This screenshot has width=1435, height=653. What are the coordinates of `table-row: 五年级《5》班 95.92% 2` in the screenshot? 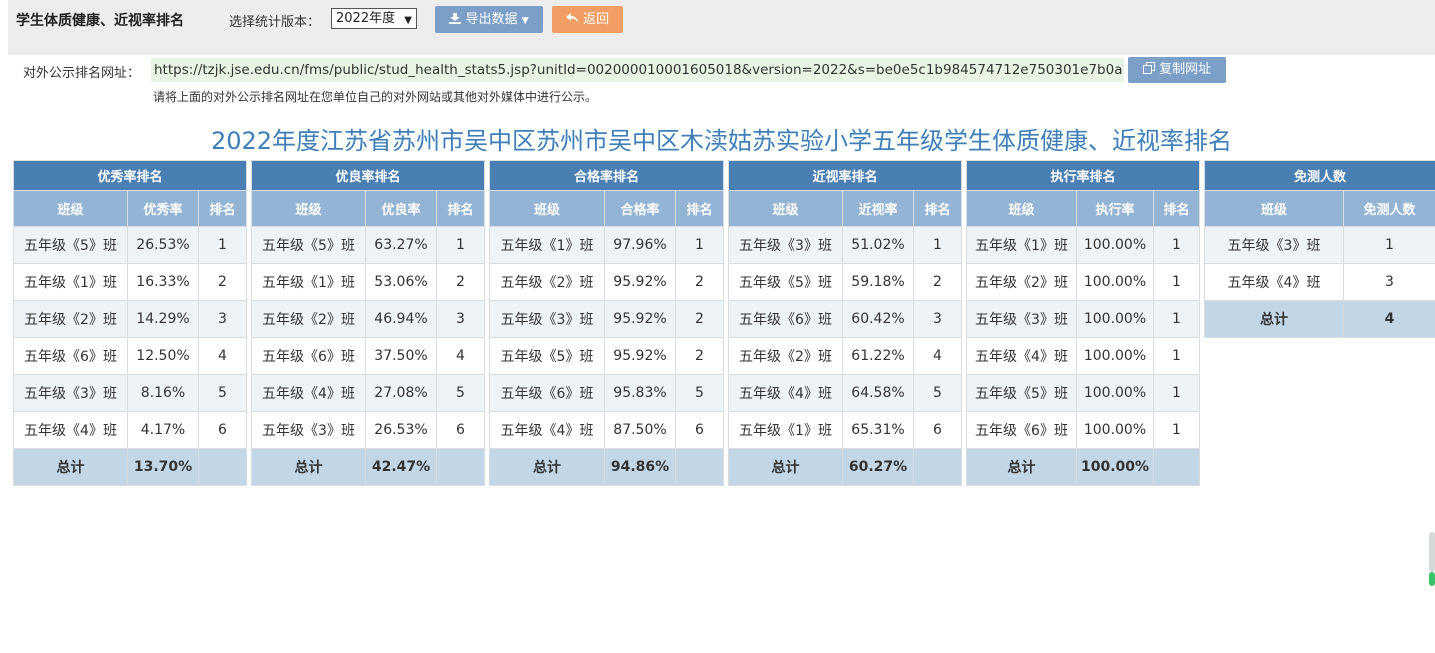 It's located at (607, 356).